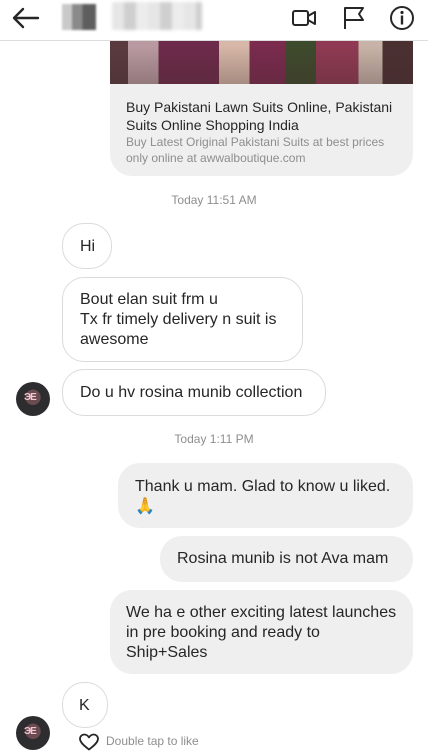 The height and width of the screenshot is (751, 428). I want to click on arrow-left-icon, so click(25, 18).